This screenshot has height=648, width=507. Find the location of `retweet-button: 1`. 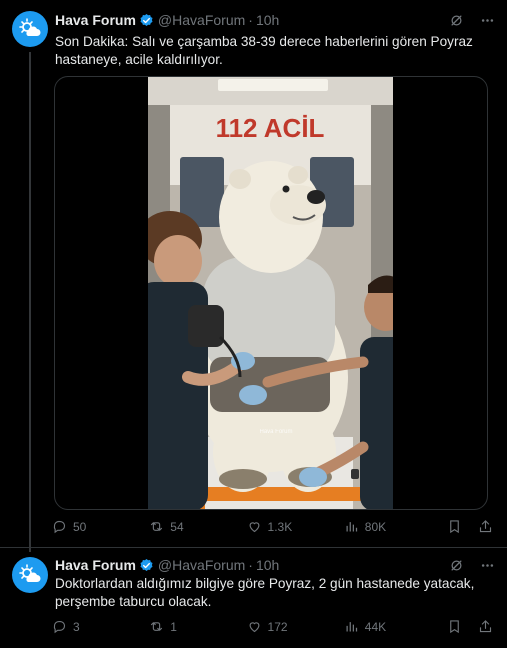

retweet-button: 1 is located at coordinates (197, 626).